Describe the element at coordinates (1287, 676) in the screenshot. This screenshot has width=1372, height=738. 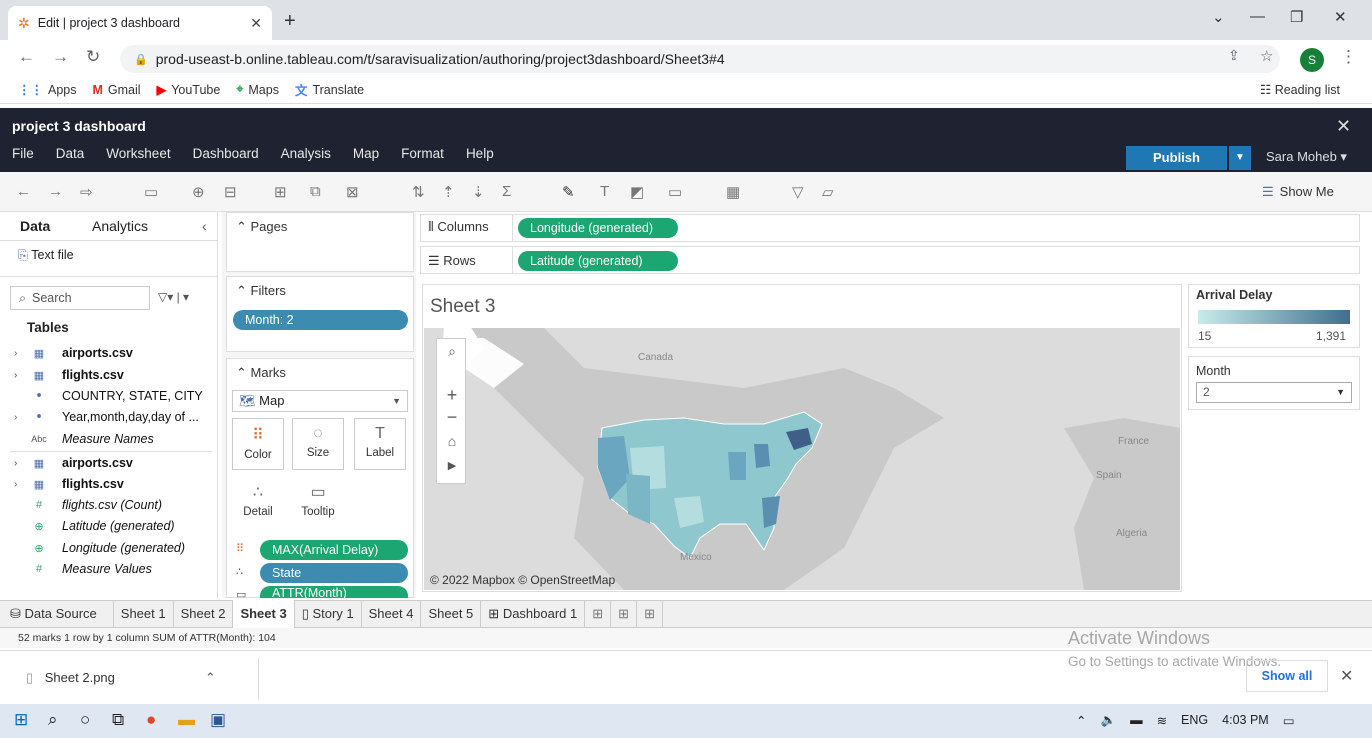
I see `show-all-button: Show all` at that location.